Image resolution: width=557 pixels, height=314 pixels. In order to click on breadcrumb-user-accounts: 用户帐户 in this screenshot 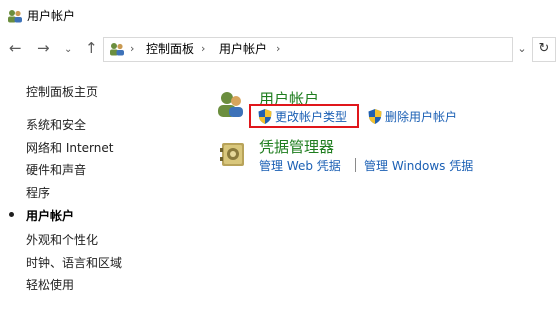, I will do `click(243, 49)`.